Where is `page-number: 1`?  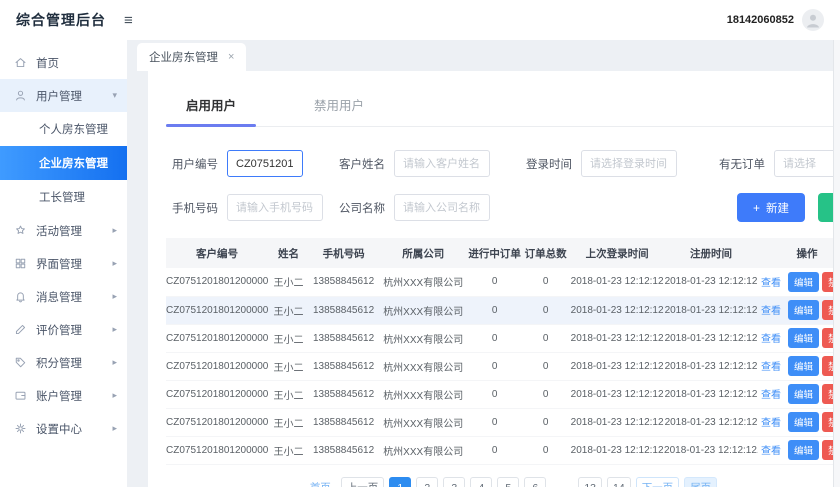
page-number: 1 is located at coordinates (400, 481).